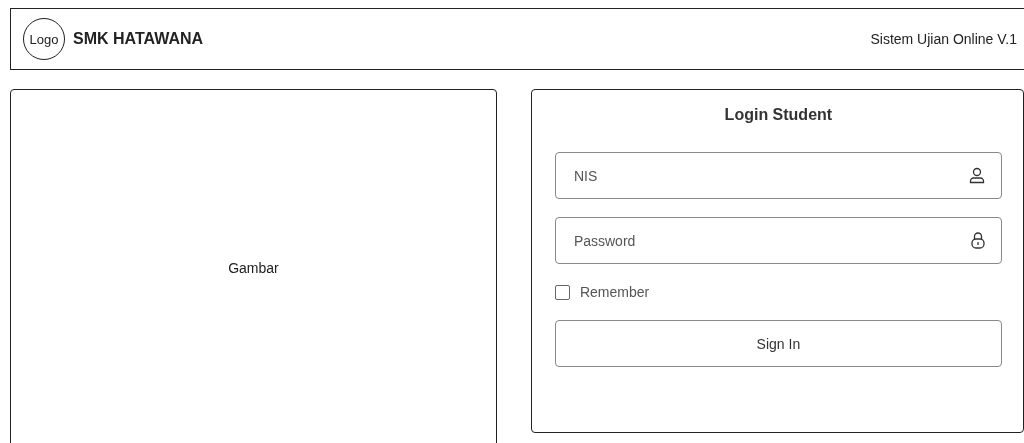 The width and height of the screenshot is (1024, 443). What do you see at coordinates (943, 39) in the screenshot?
I see `system-name: Sistem Ujian Online V.1` at bounding box center [943, 39].